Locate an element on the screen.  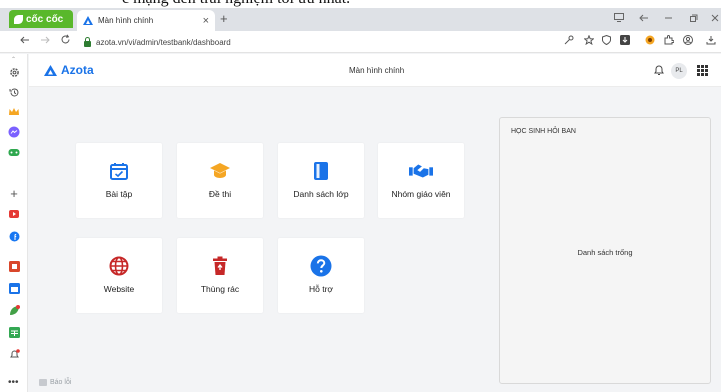
messenger-icon is located at coordinates (14, 132).